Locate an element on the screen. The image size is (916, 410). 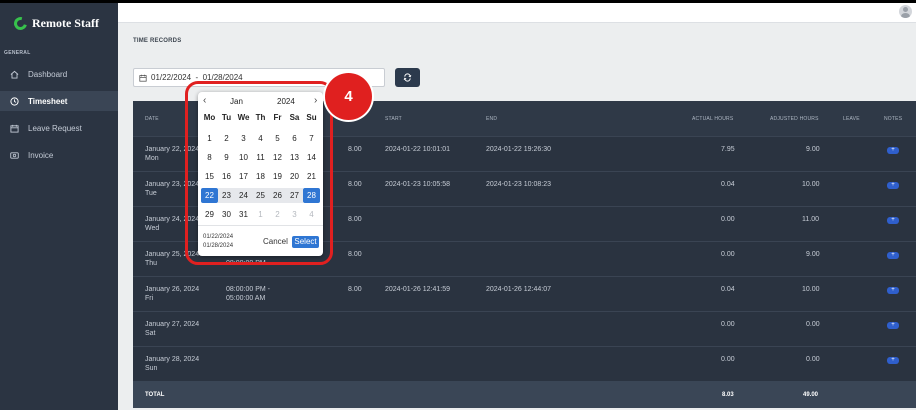
sidebar-item-label: Dashboard is located at coordinates (48, 74).